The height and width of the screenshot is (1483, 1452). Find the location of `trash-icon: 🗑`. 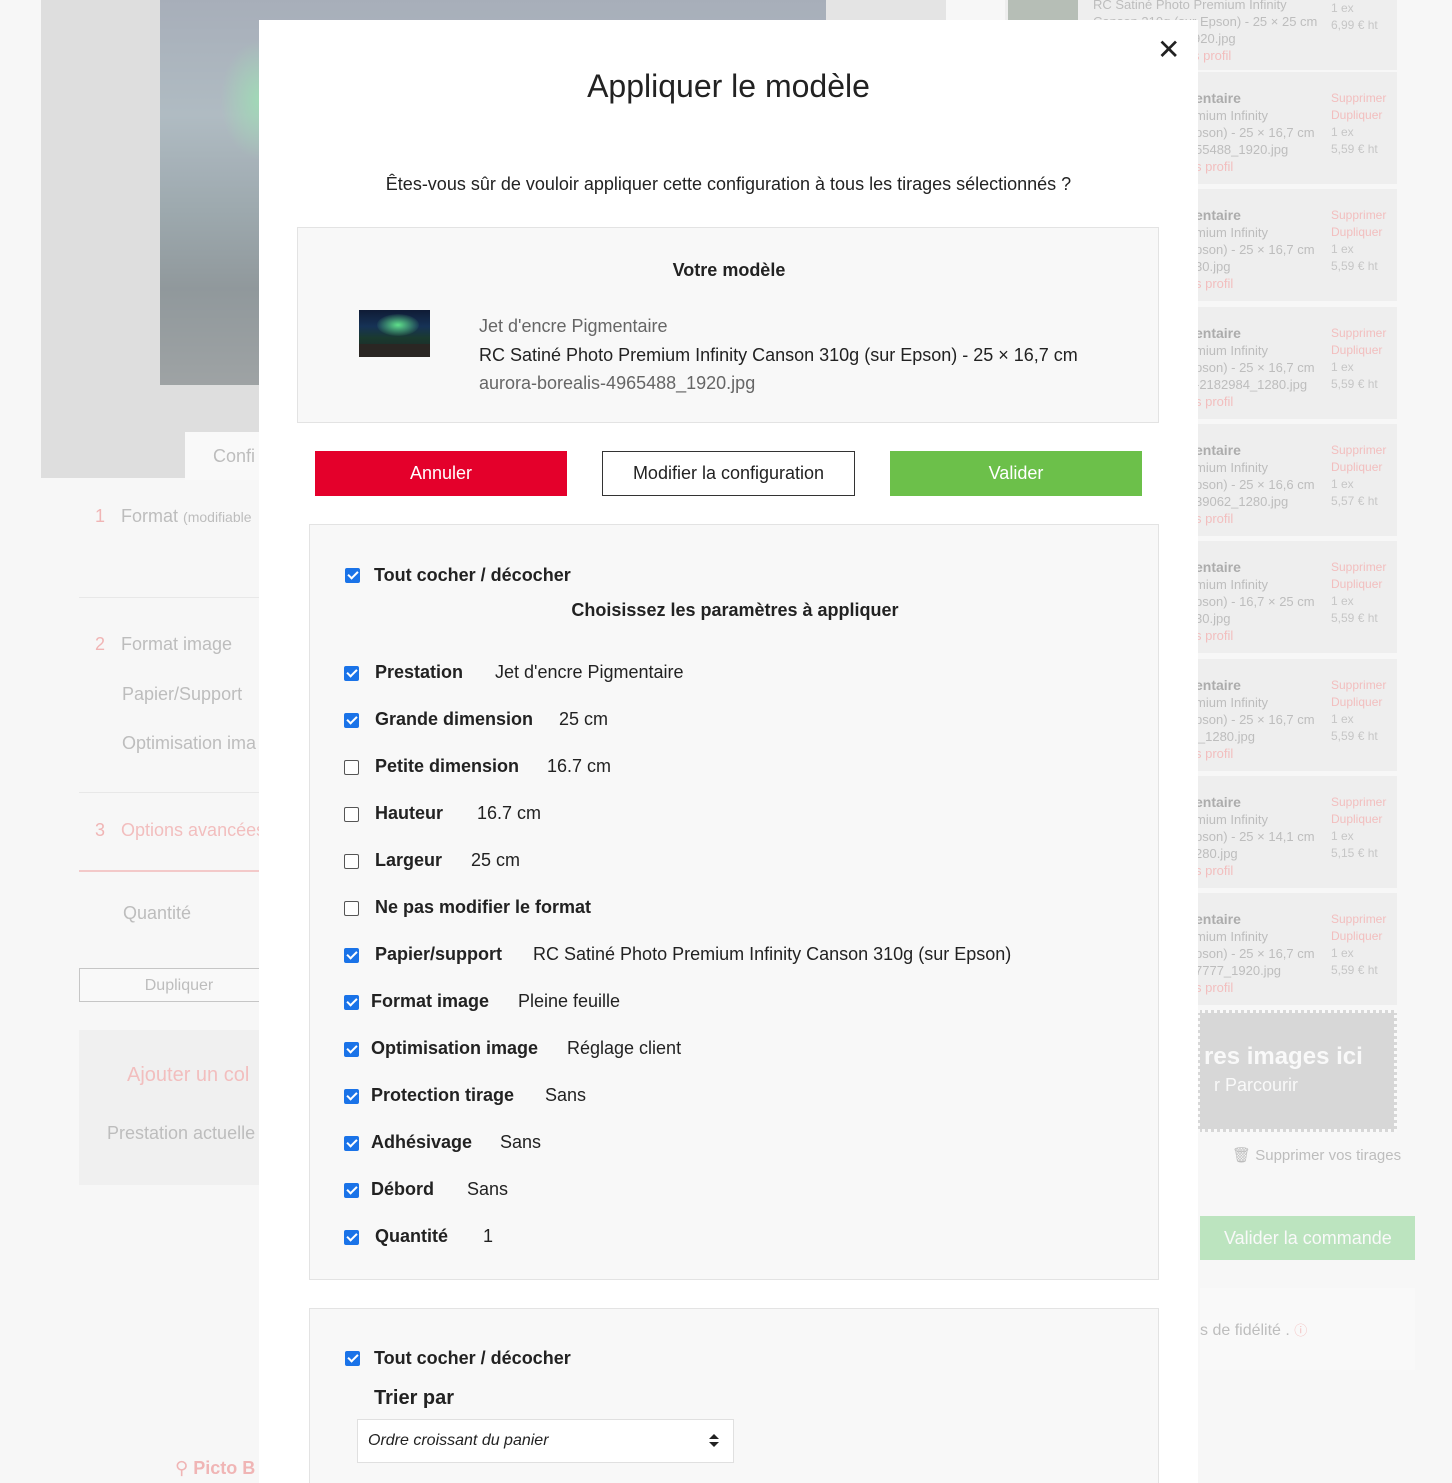

trash-icon: 🗑 is located at coordinates (1242, 1155).